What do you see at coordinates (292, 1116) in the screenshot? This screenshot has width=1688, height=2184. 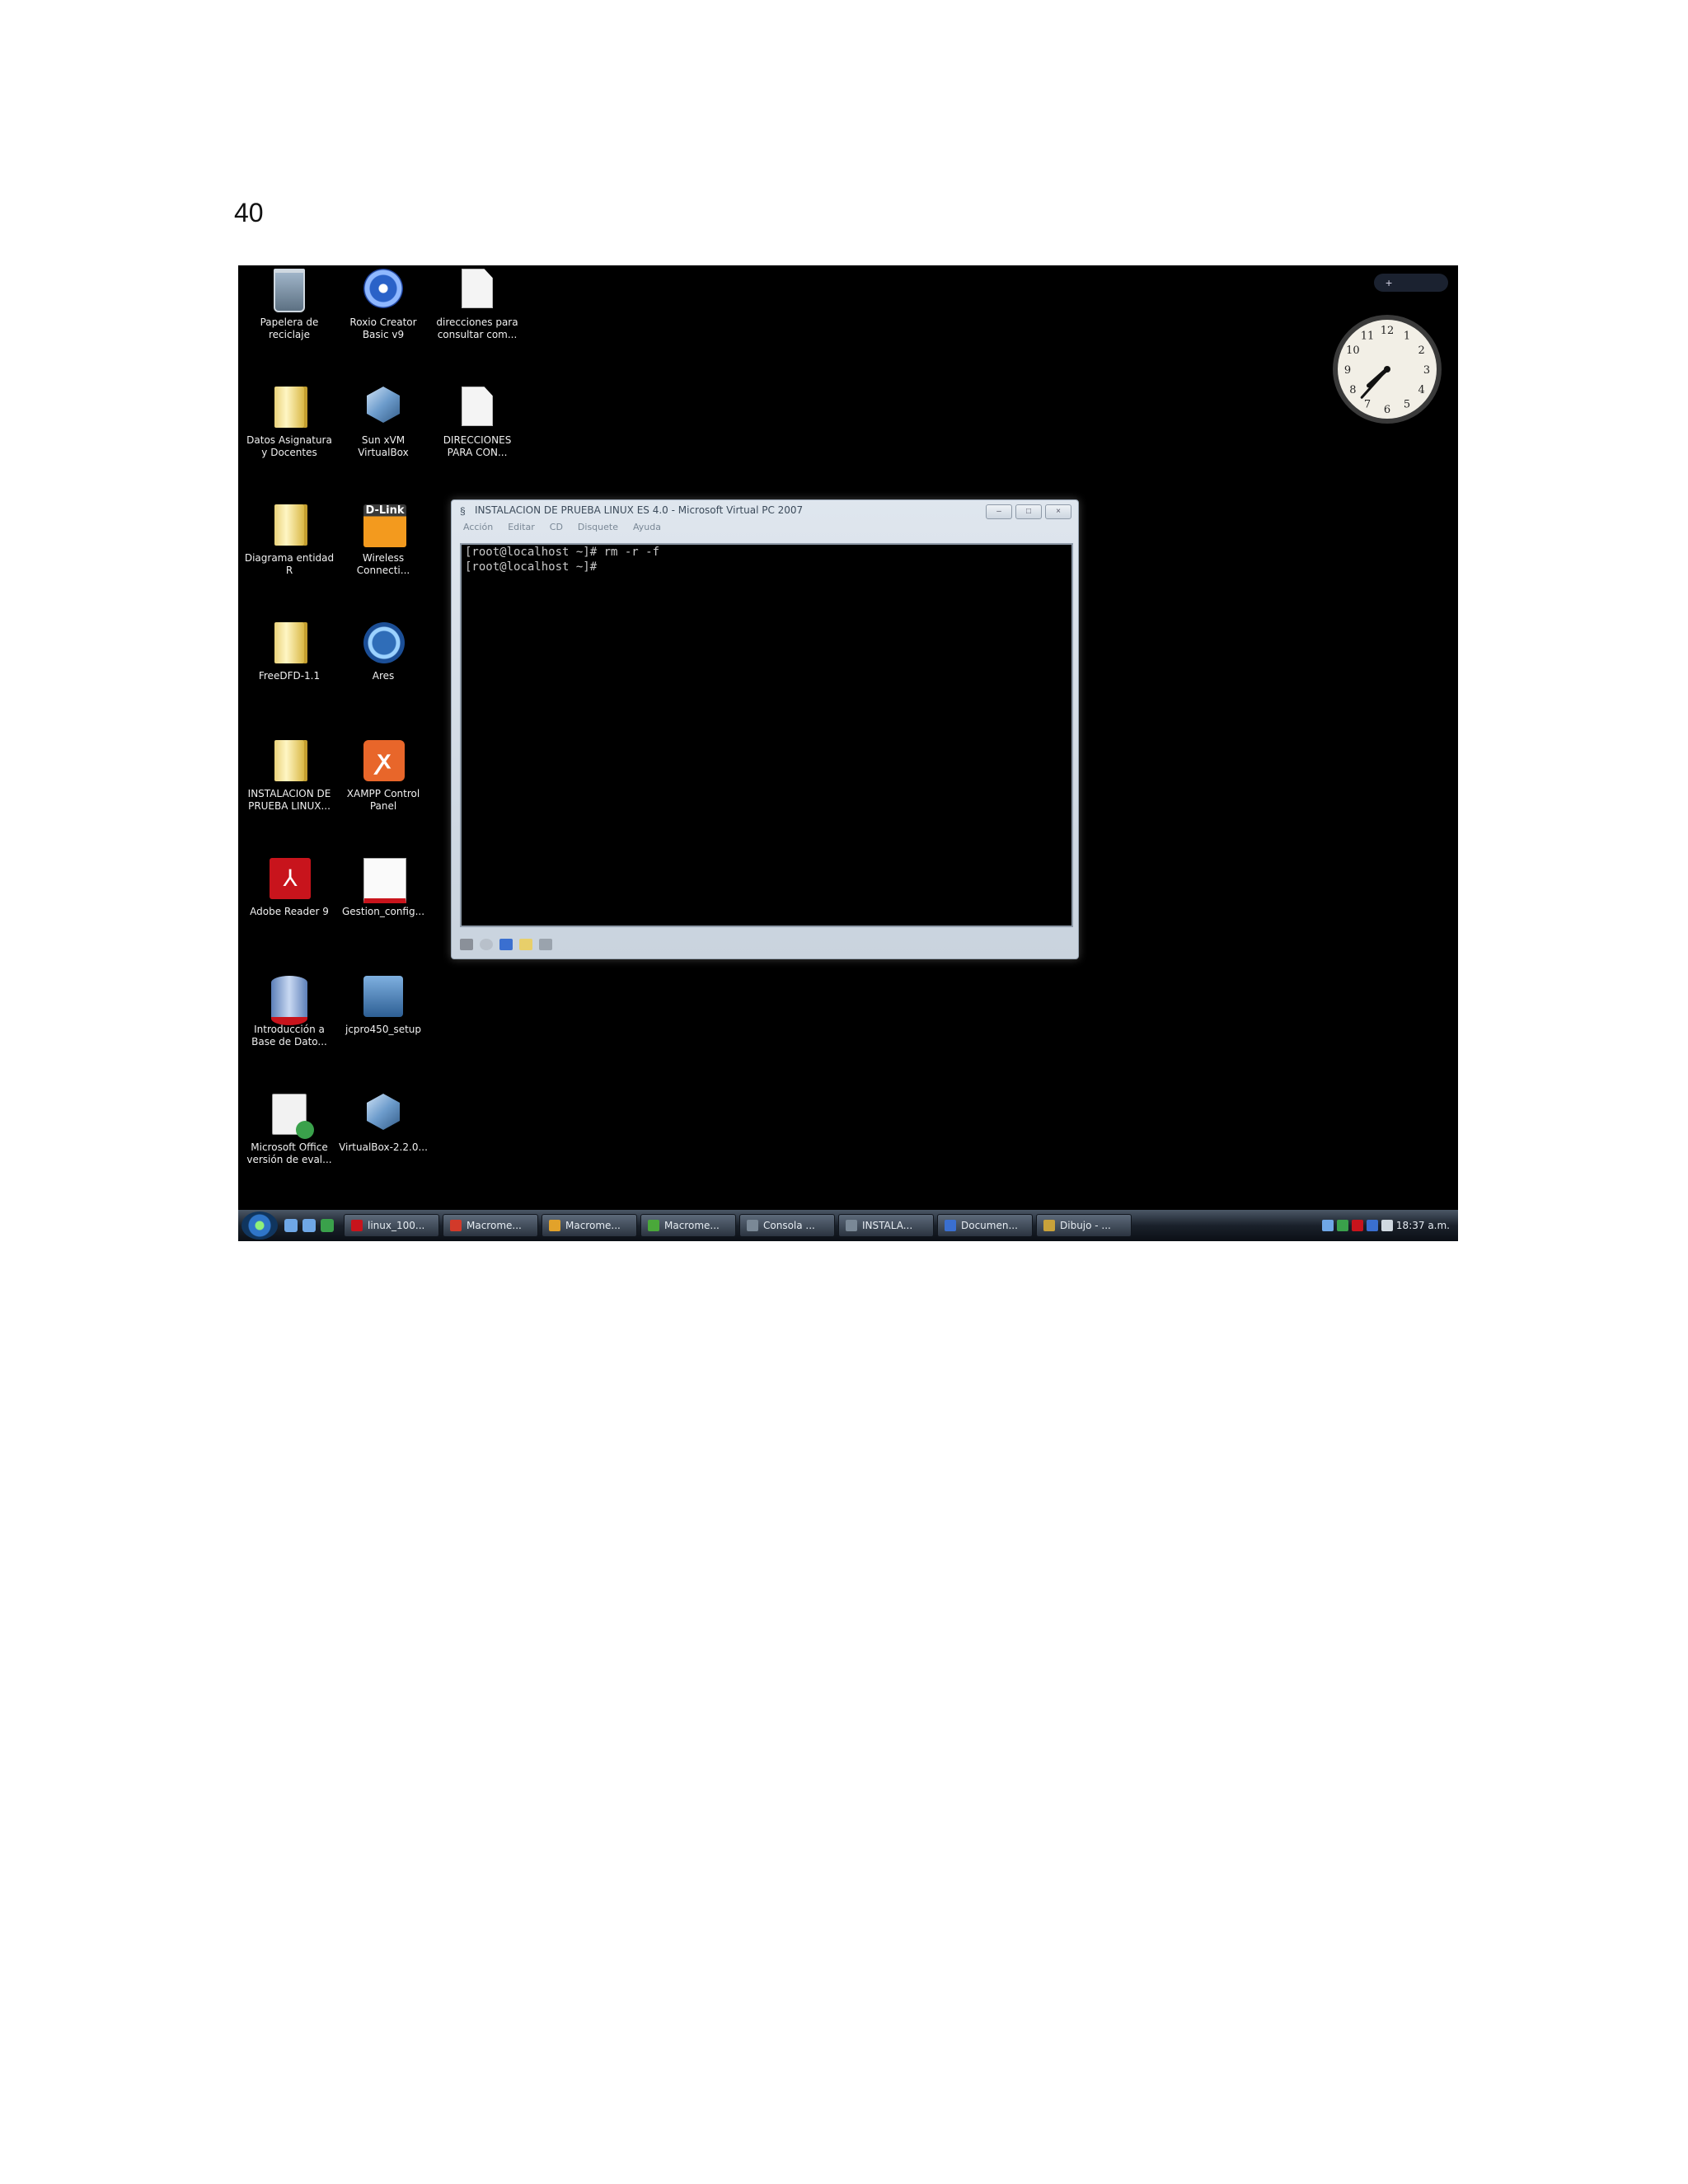 I see `office-icon` at bounding box center [292, 1116].